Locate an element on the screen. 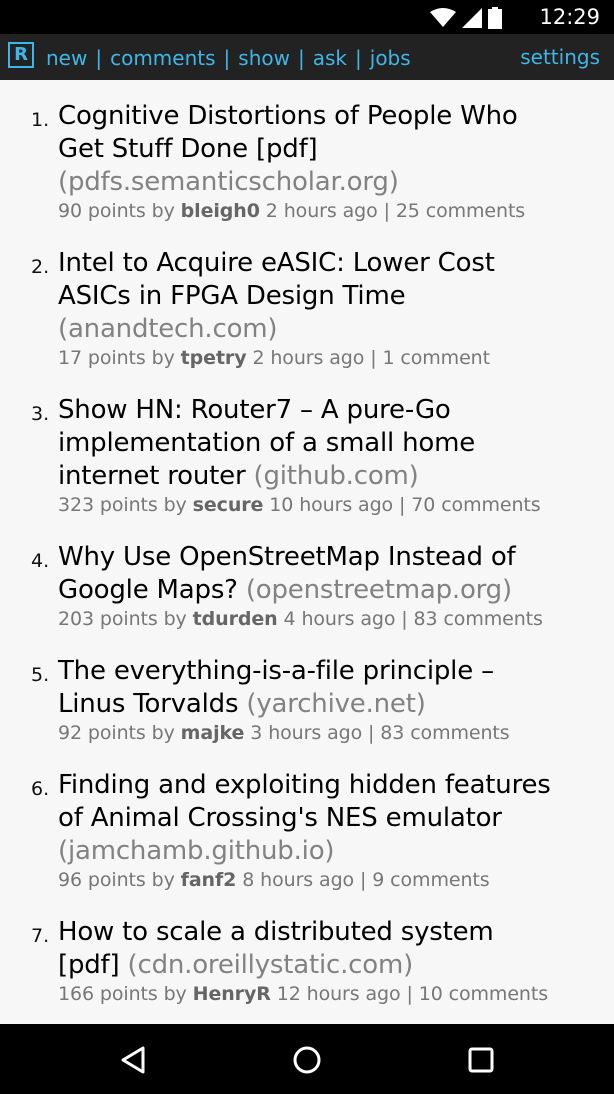  story-comments-link: 10 comments is located at coordinates (483, 994).